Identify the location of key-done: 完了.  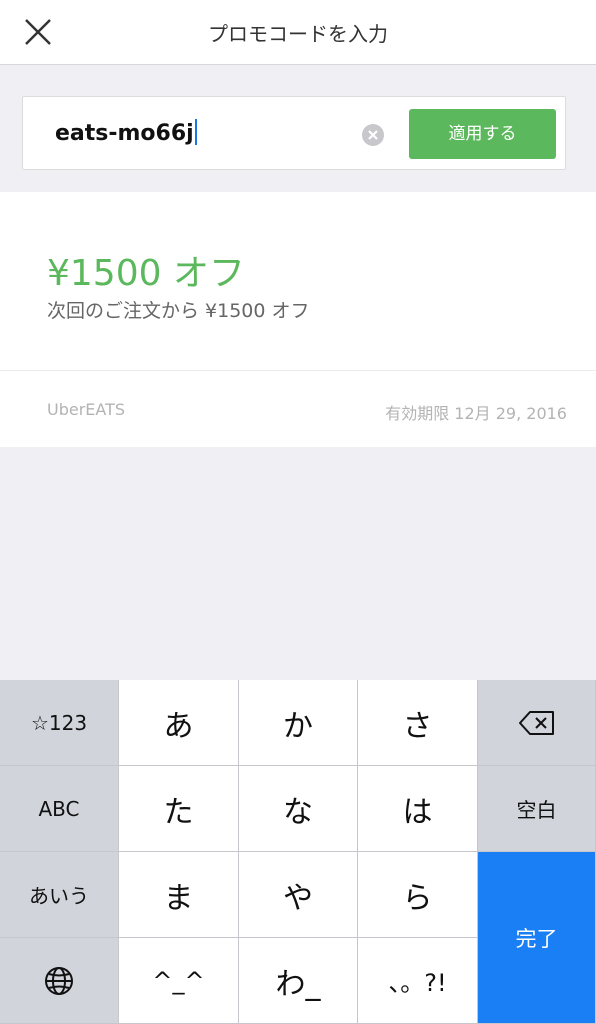
(537, 938).